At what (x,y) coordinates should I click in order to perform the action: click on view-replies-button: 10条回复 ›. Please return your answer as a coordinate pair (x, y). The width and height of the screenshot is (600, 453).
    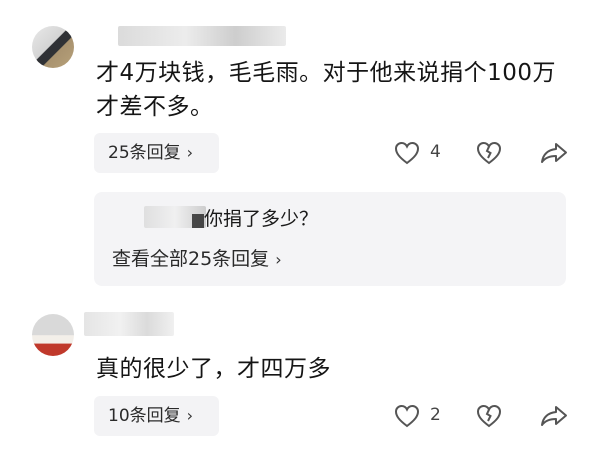
    Looking at the image, I should click on (156, 416).